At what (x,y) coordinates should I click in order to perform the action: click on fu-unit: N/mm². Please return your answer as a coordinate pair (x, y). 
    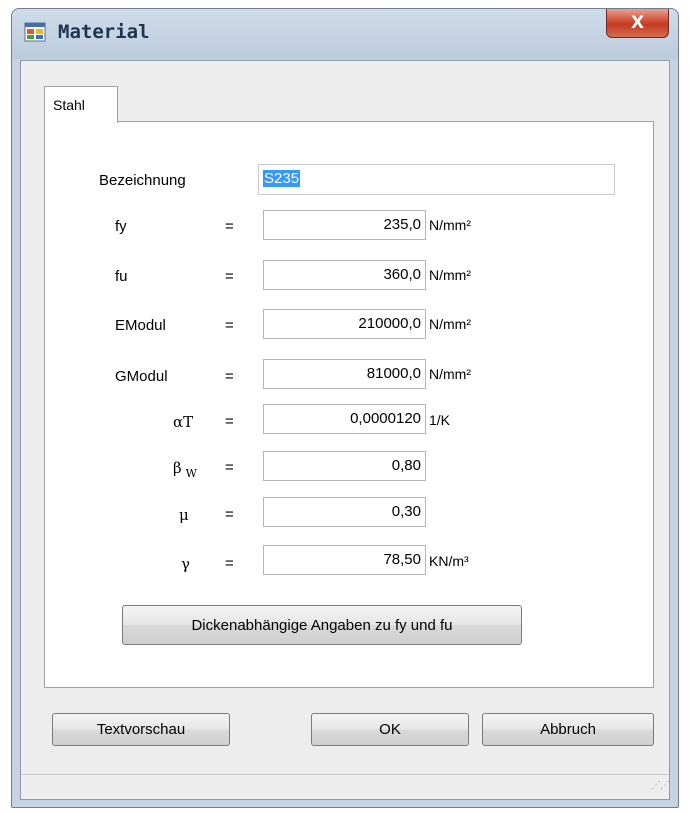
    Looking at the image, I should click on (450, 275).